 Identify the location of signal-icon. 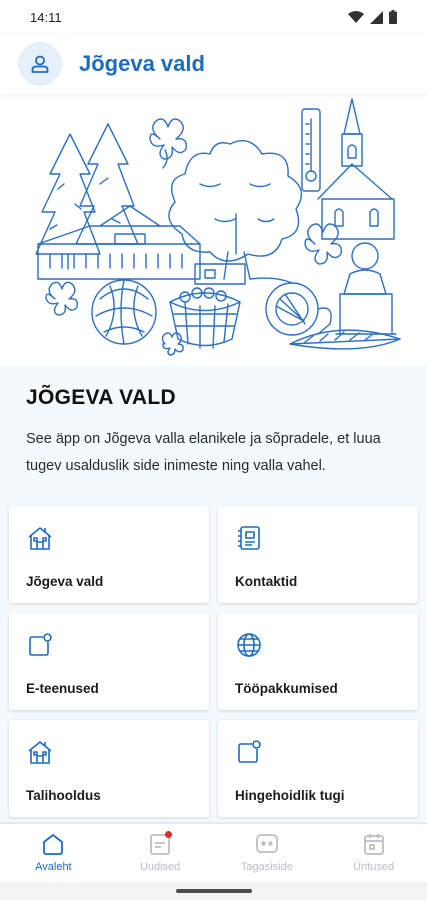
(376, 17).